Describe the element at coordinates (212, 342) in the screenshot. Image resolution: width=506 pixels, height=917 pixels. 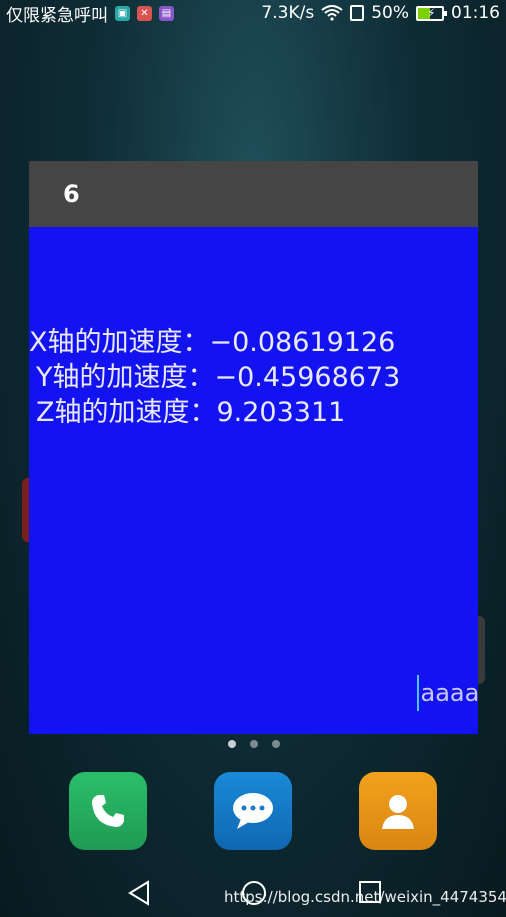
I see `x-acceleration-text: X轴的加速度：−0.08619126` at that location.